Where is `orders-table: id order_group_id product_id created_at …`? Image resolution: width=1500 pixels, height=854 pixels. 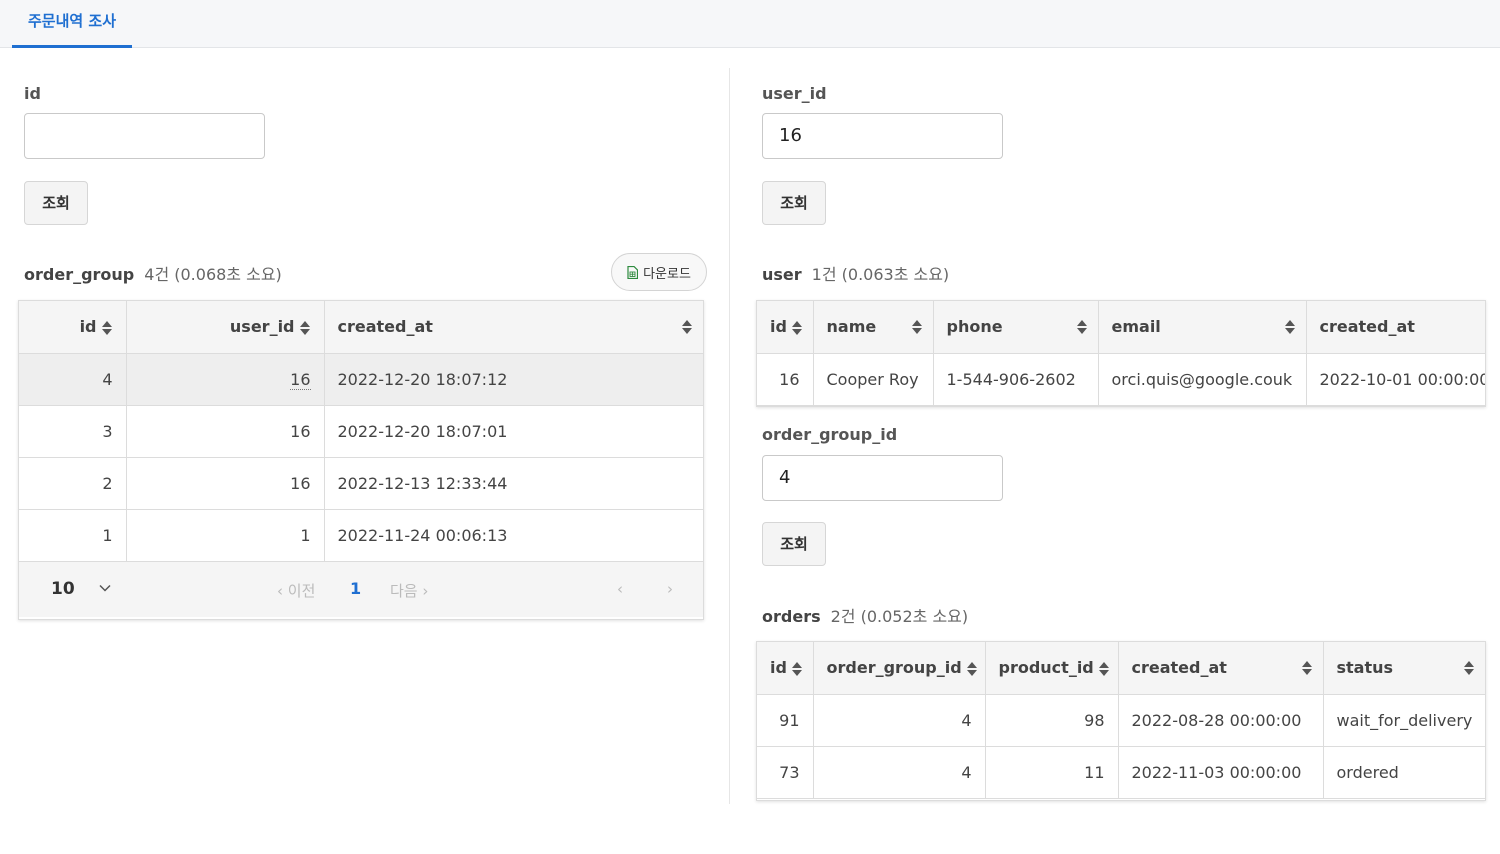 orders-table: id order_group_id product_id created_at … is located at coordinates (1121, 721).